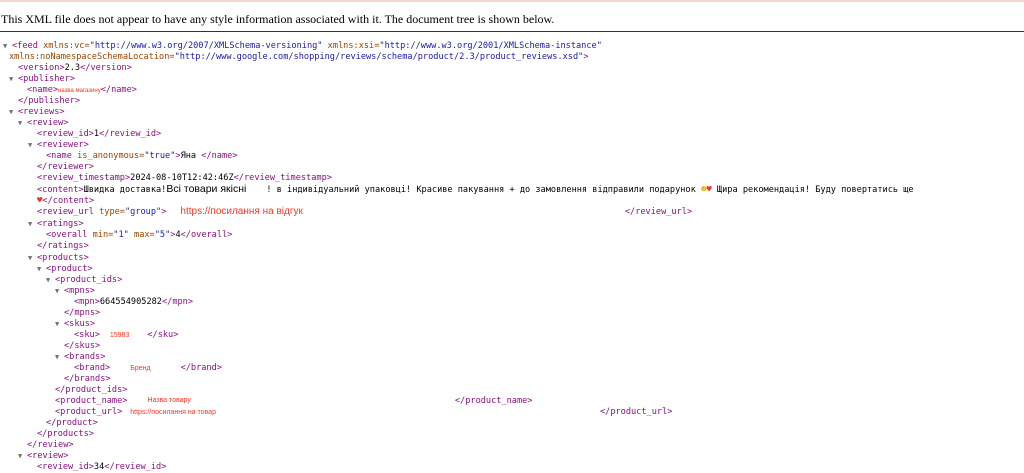 The image size is (1024, 473). I want to click on sku-annotation: 15983, so click(119, 335).